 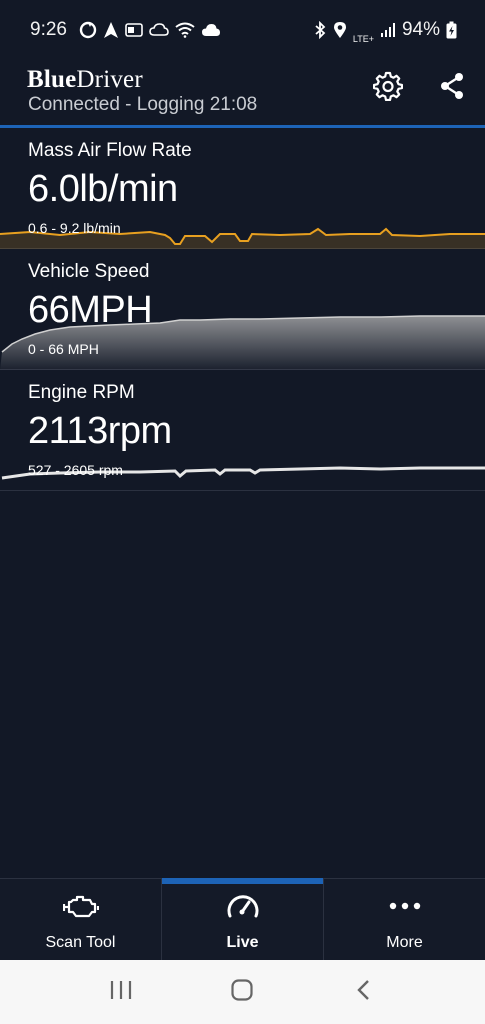 What do you see at coordinates (211, 30) in the screenshot?
I see `cloud-icon` at bounding box center [211, 30].